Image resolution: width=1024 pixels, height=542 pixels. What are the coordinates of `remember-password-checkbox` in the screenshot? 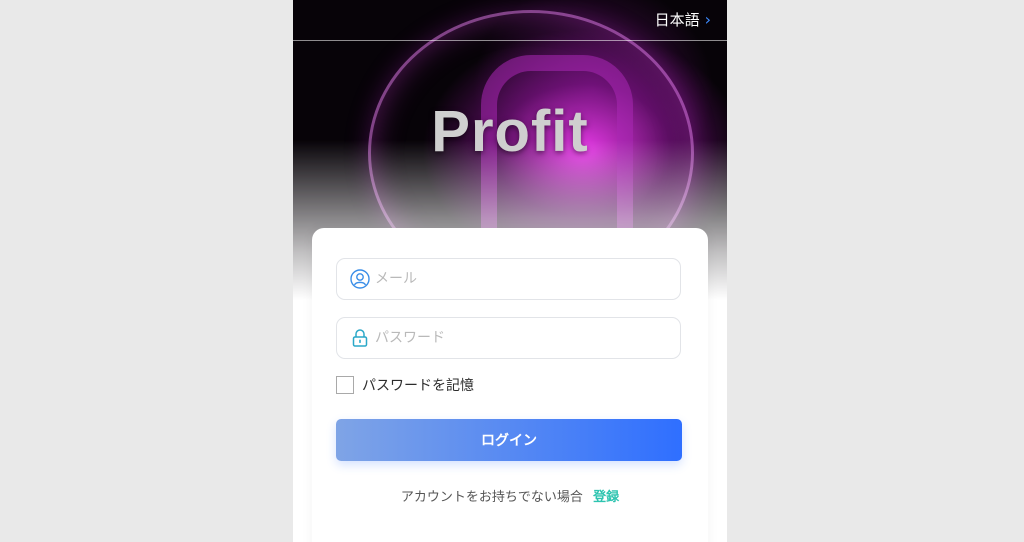 It's located at (345, 385).